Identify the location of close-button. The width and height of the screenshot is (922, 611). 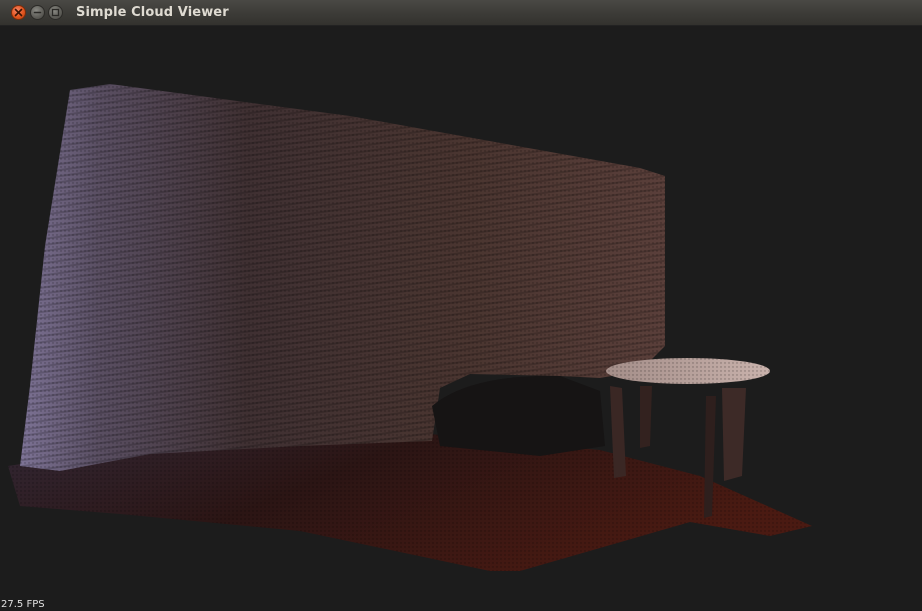
(18, 12).